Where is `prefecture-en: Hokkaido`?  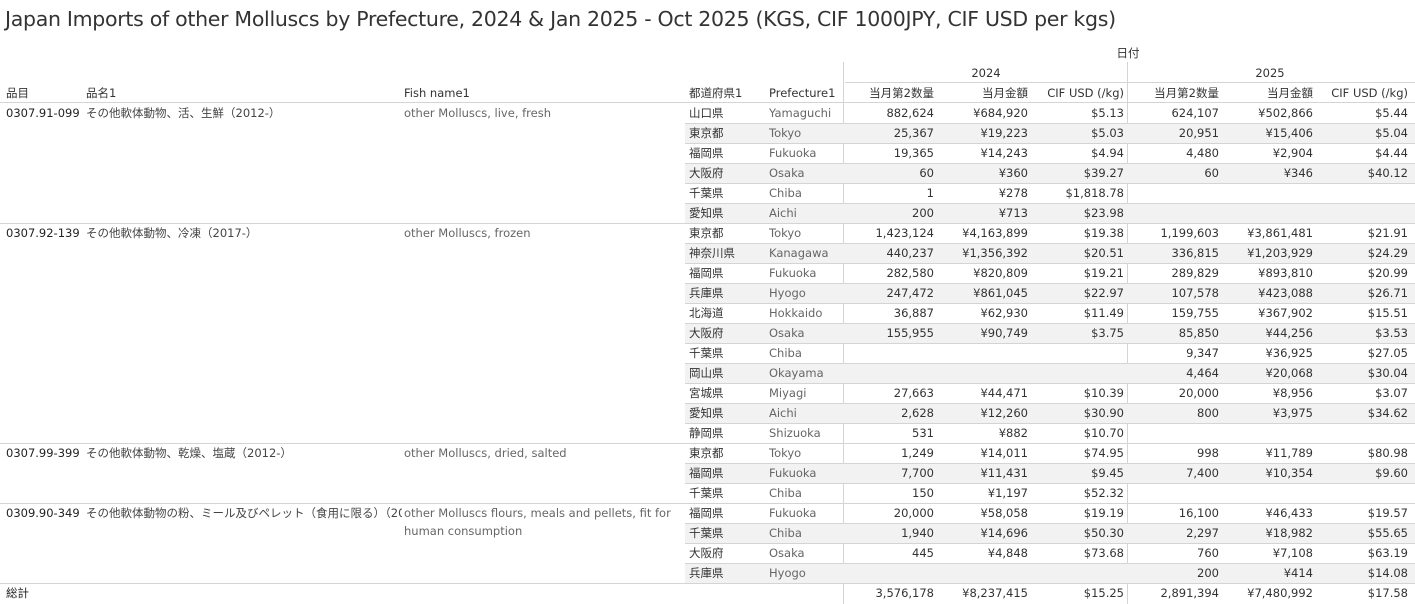
prefecture-en: Hokkaido is located at coordinates (796, 313).